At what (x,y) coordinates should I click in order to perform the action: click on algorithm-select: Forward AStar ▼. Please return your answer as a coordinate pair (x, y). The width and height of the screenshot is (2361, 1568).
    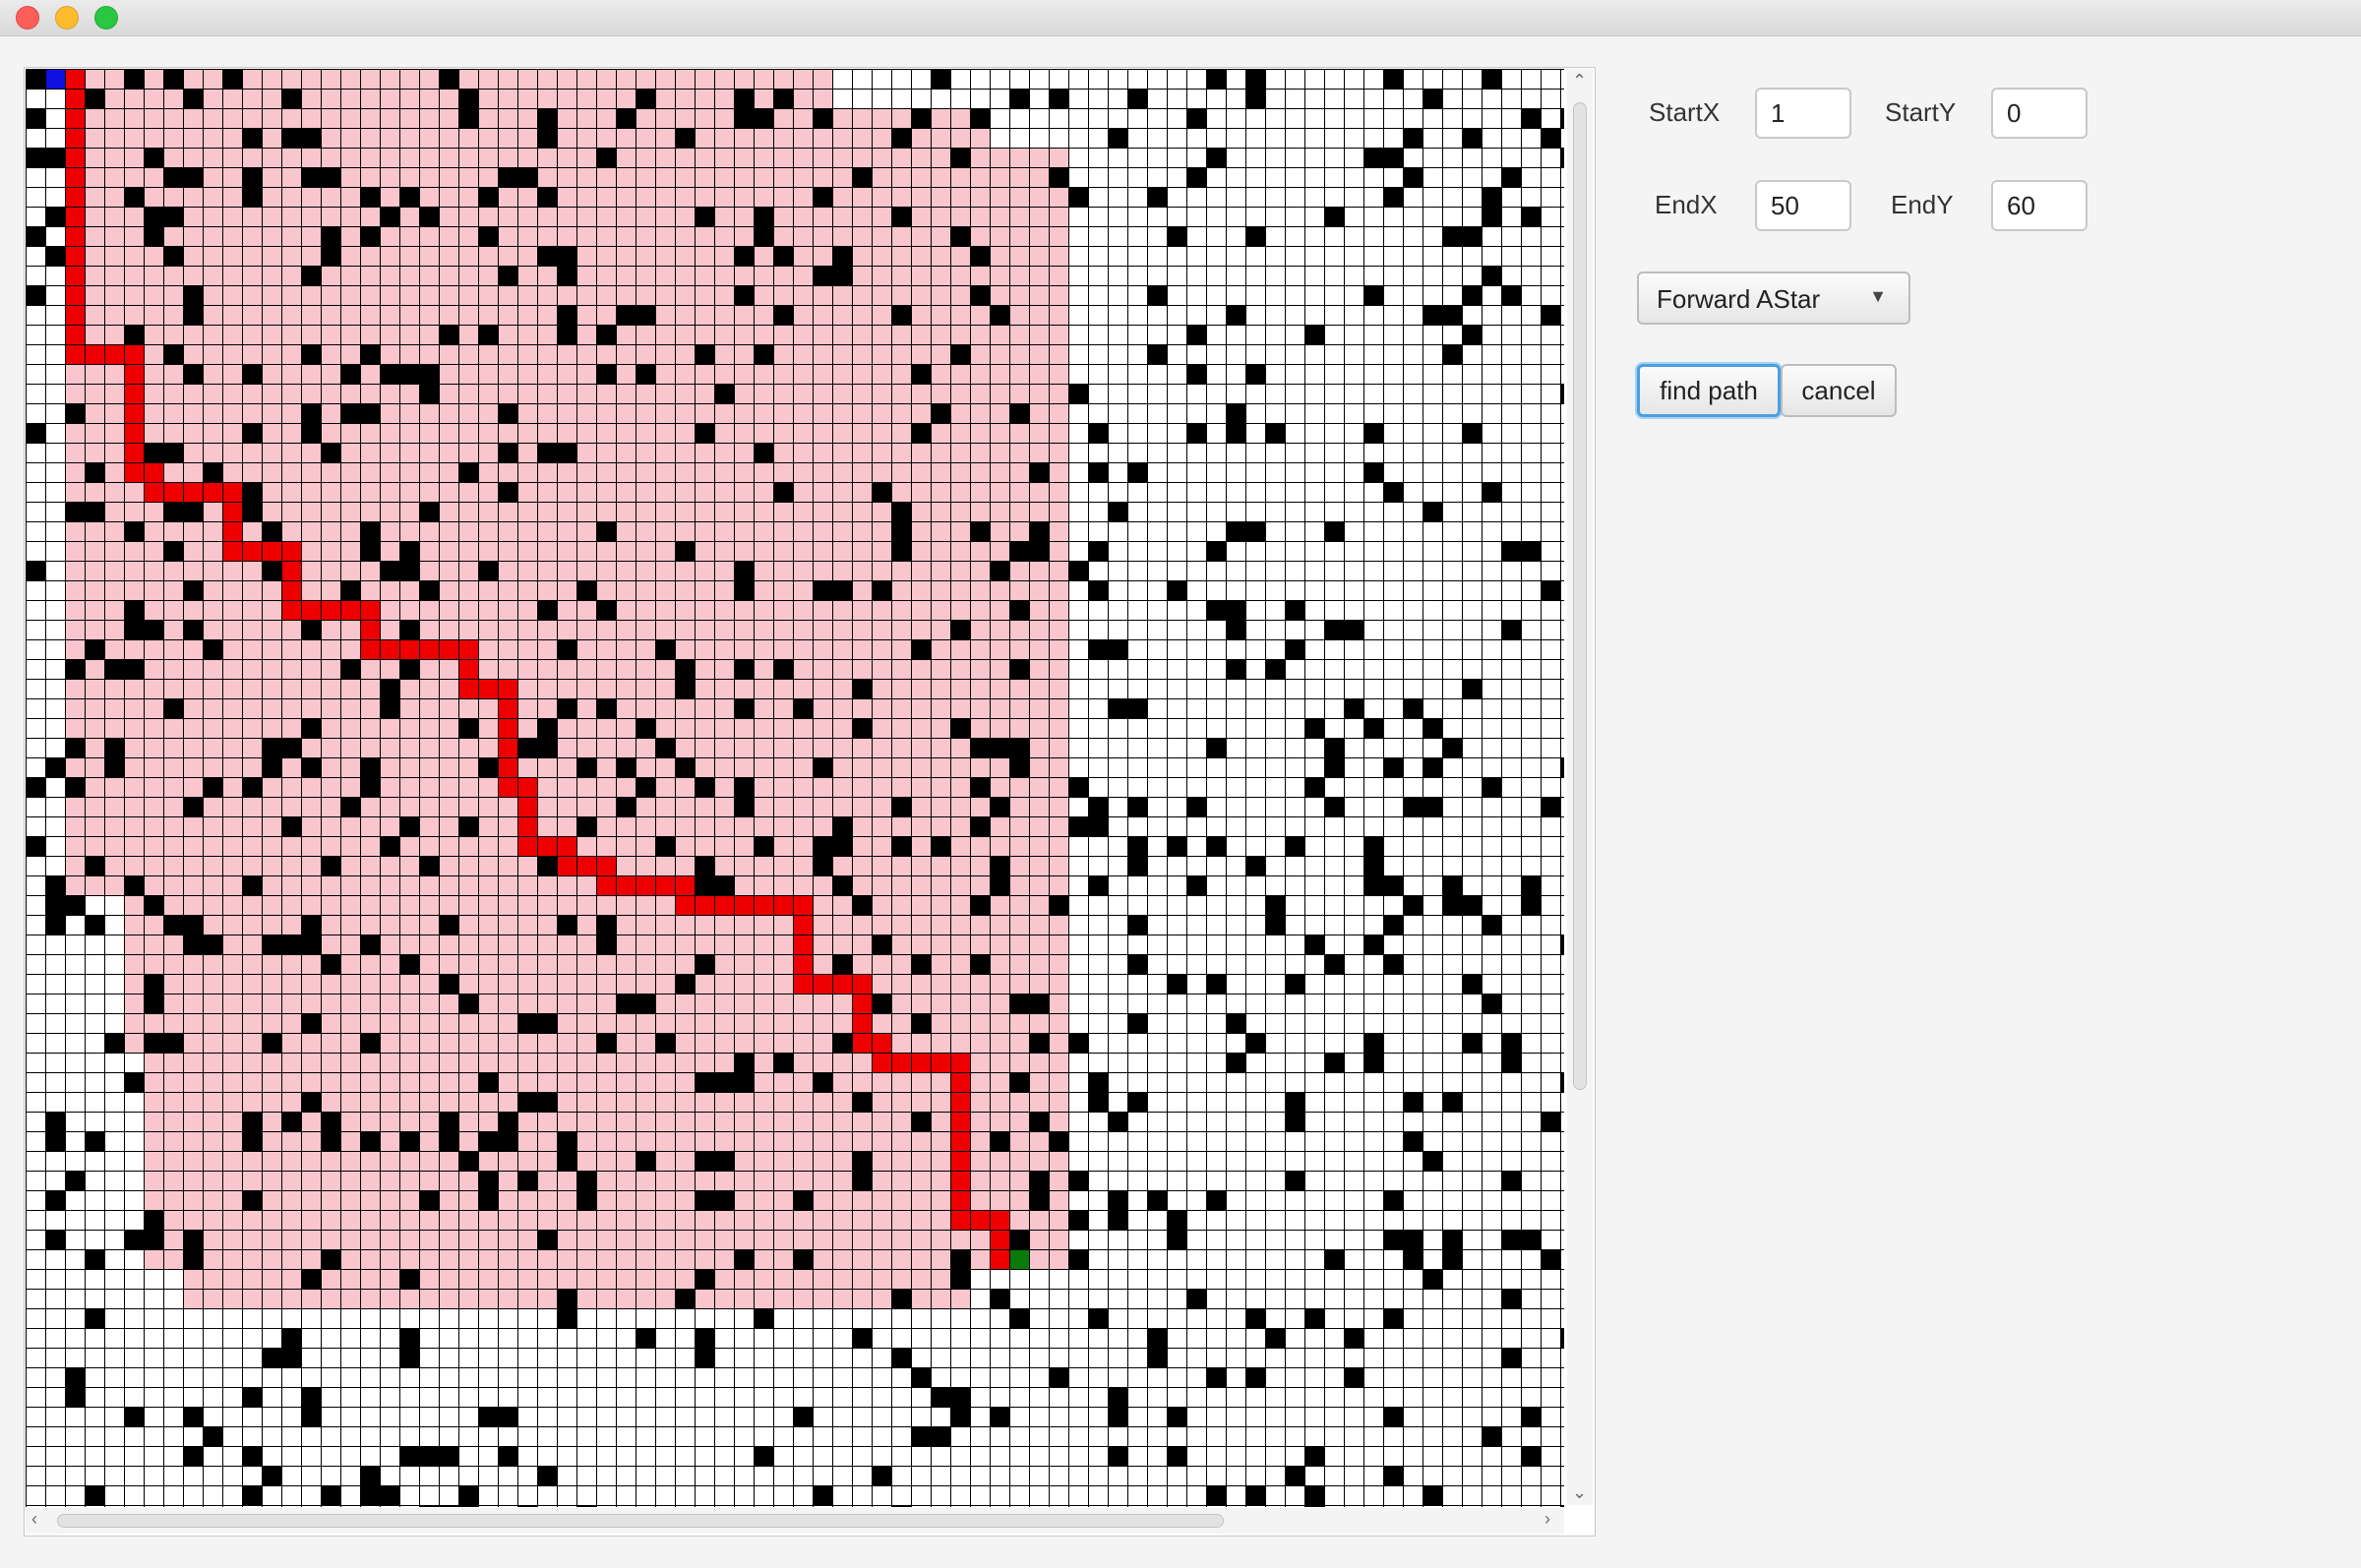
    Looking at the image, I should click on (1773, 298).